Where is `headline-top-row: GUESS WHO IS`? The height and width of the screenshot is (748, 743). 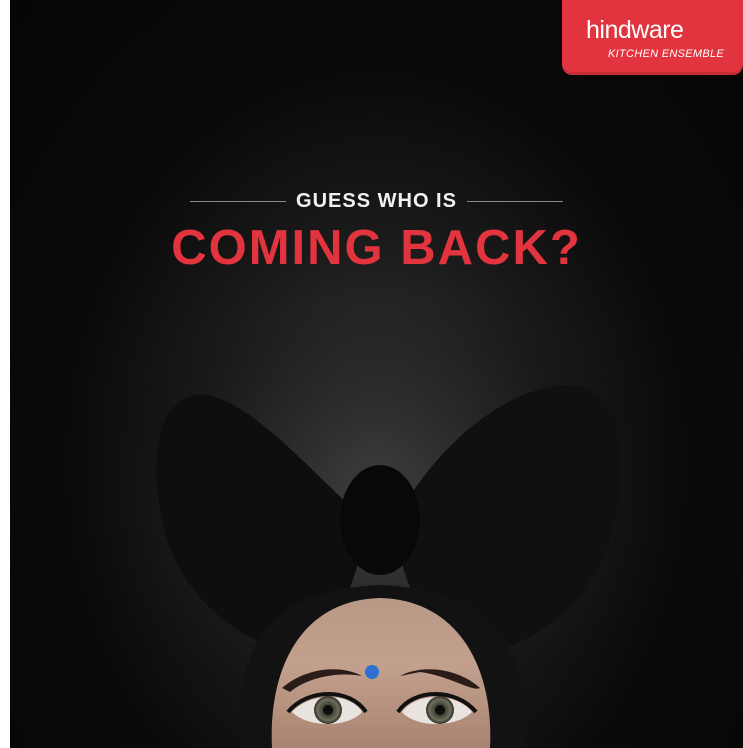
headline-top-row: GUESS WHO IS is located at coordinates (376, 201).